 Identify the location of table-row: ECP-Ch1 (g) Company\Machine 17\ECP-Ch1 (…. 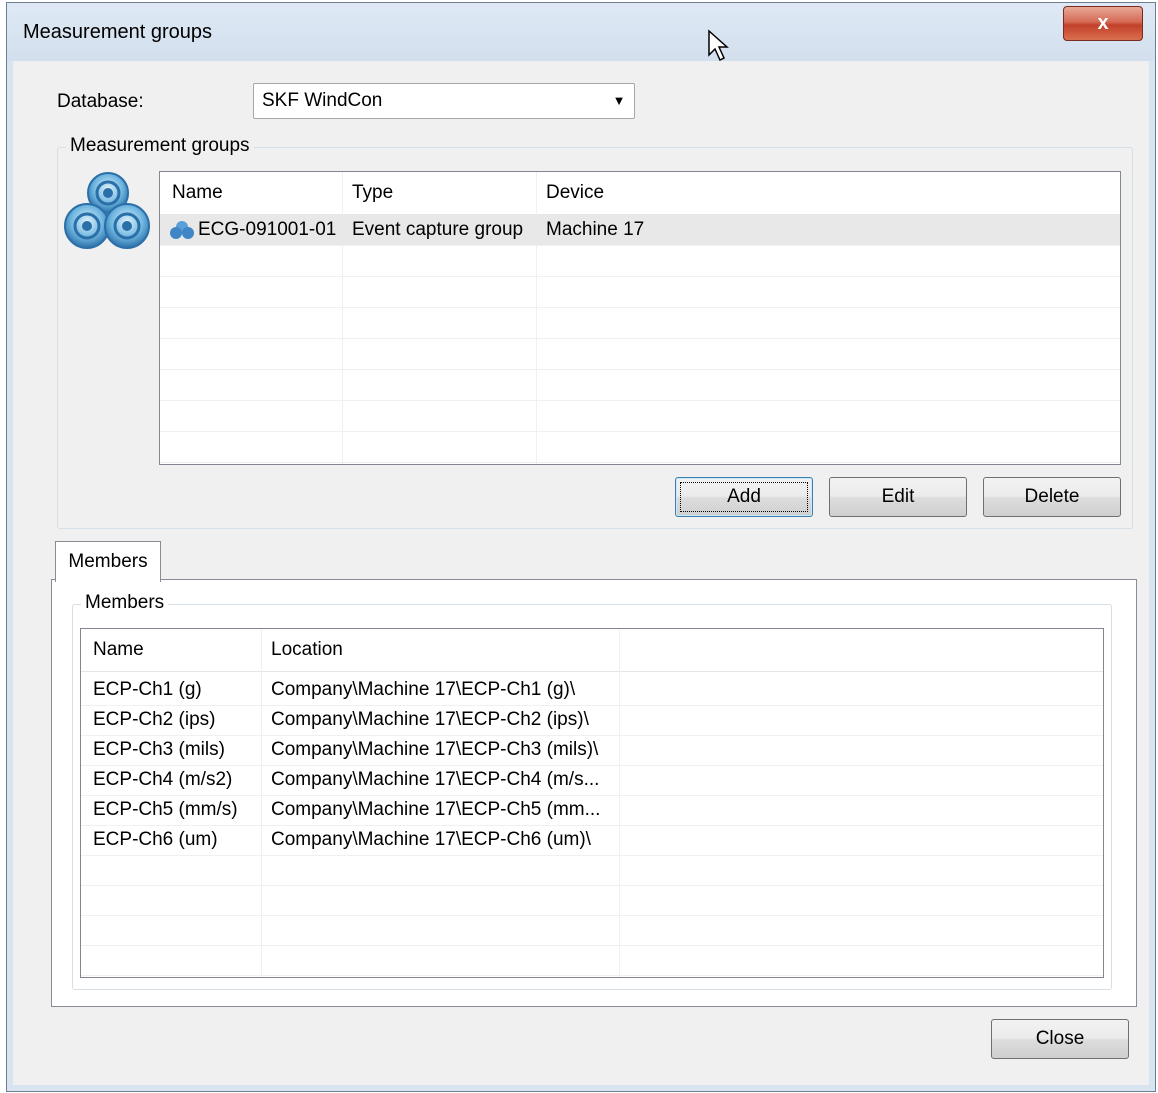
(592, 690).